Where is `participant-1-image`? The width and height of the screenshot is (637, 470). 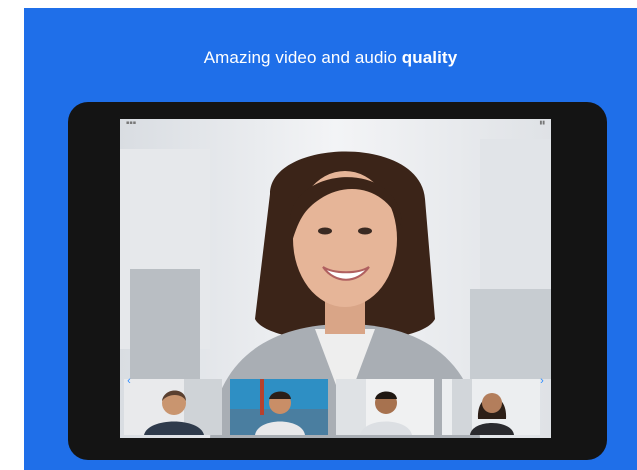
participant-1-image is located at coordinates (173, 407).